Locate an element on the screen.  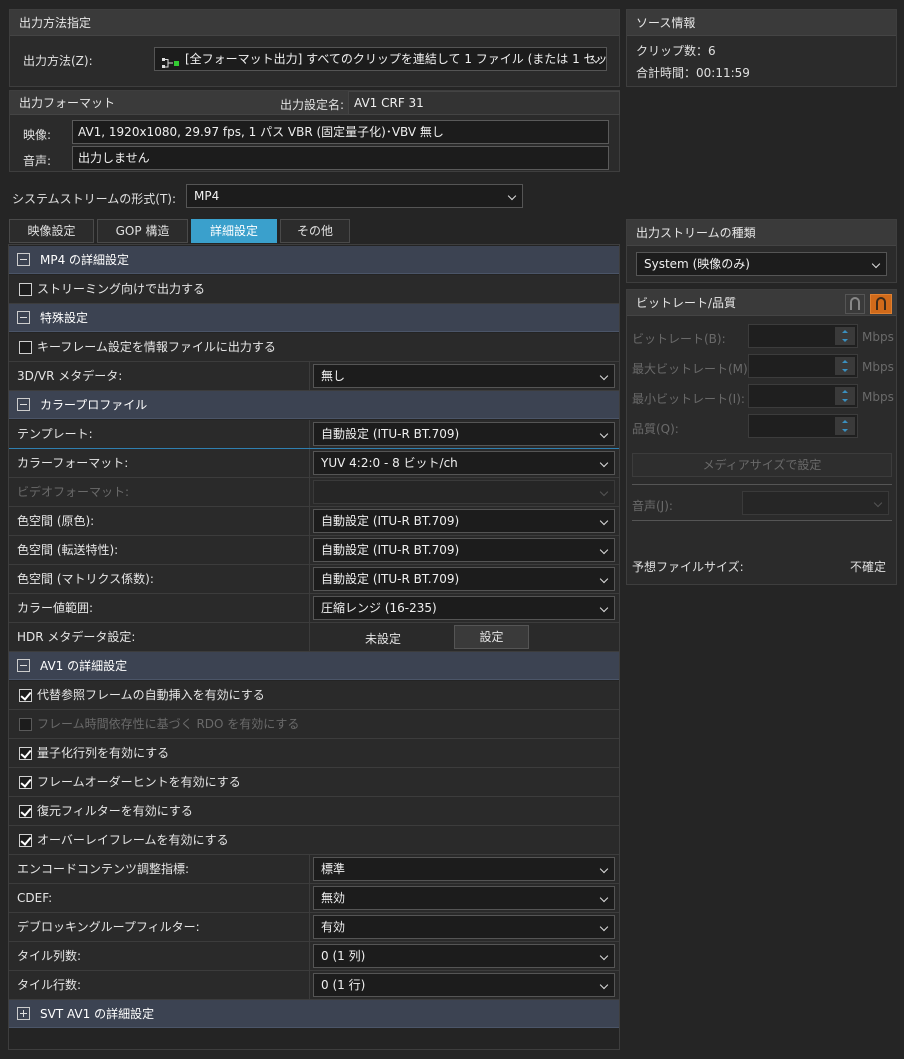
video-label: 映像: is located at coordinates (37, 135).